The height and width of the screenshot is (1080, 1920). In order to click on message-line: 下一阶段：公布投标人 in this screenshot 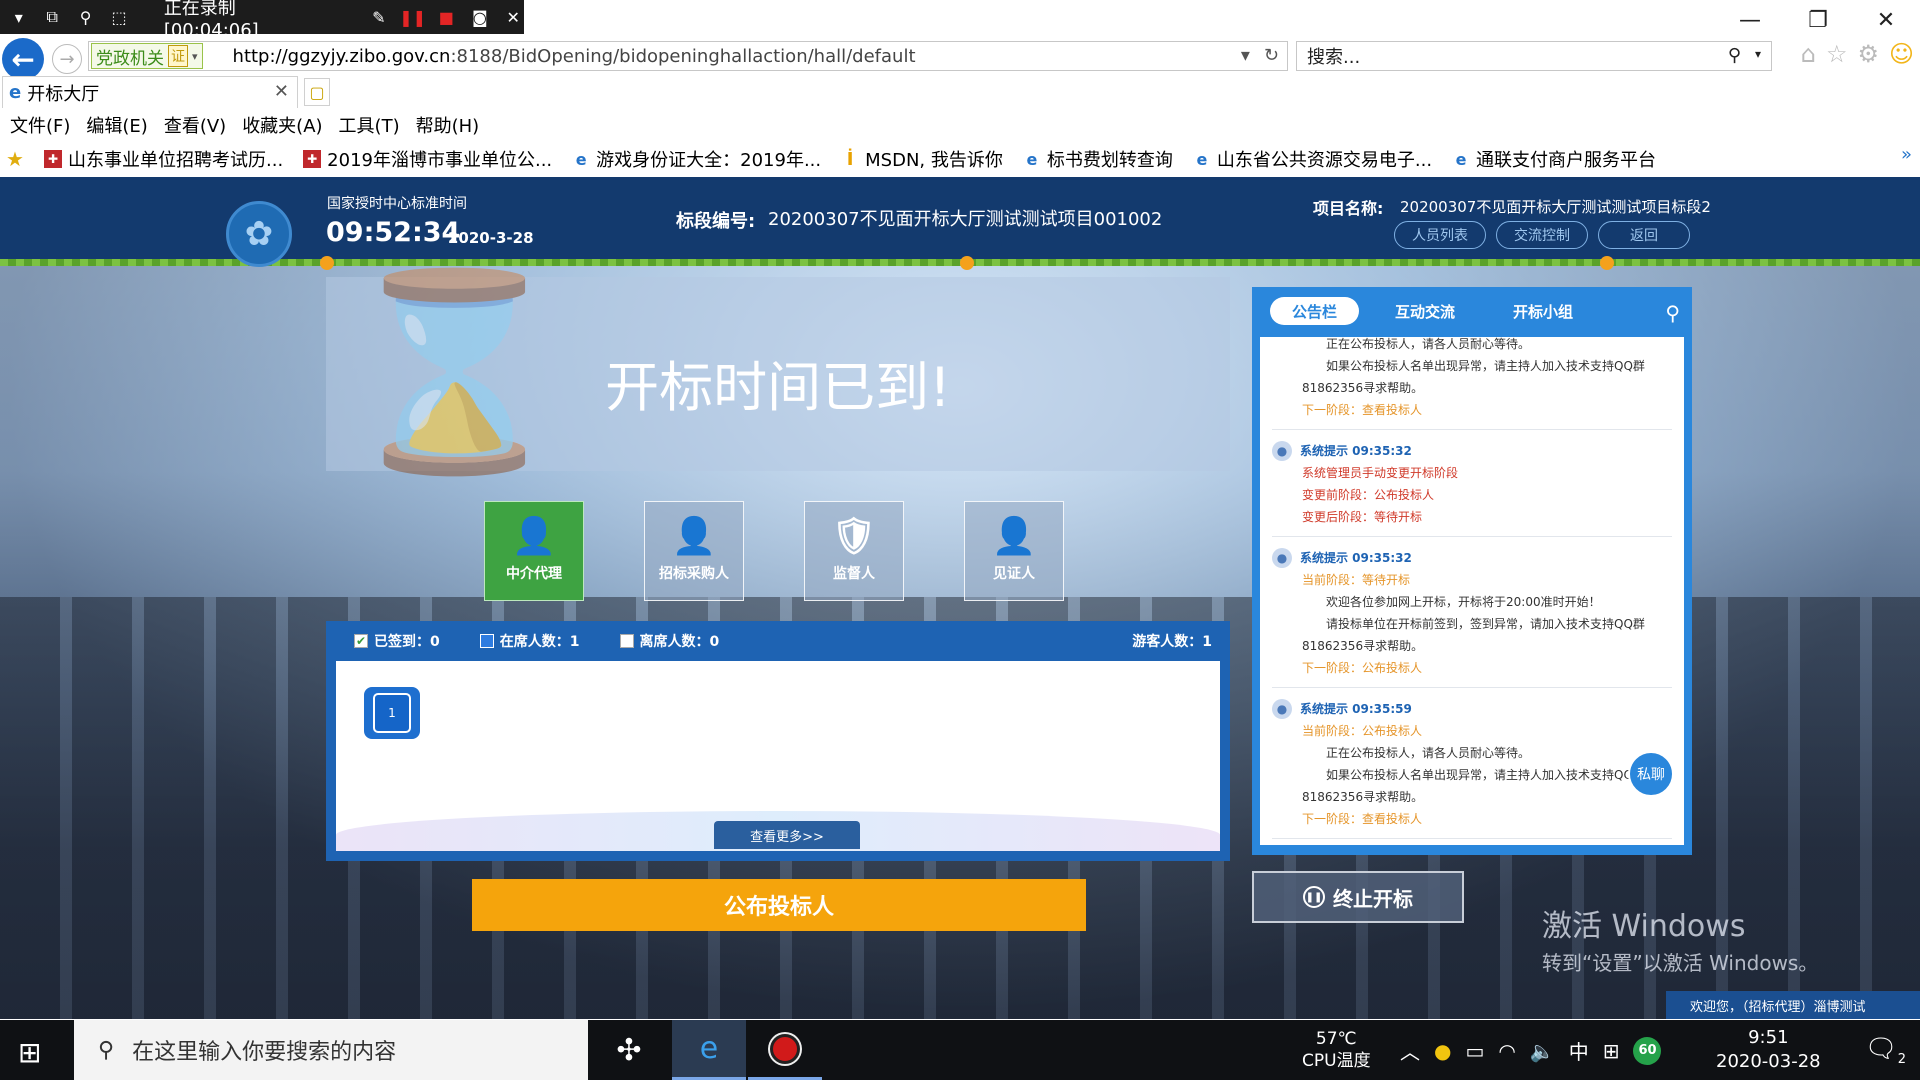, I will do `click(1362, 668)`.